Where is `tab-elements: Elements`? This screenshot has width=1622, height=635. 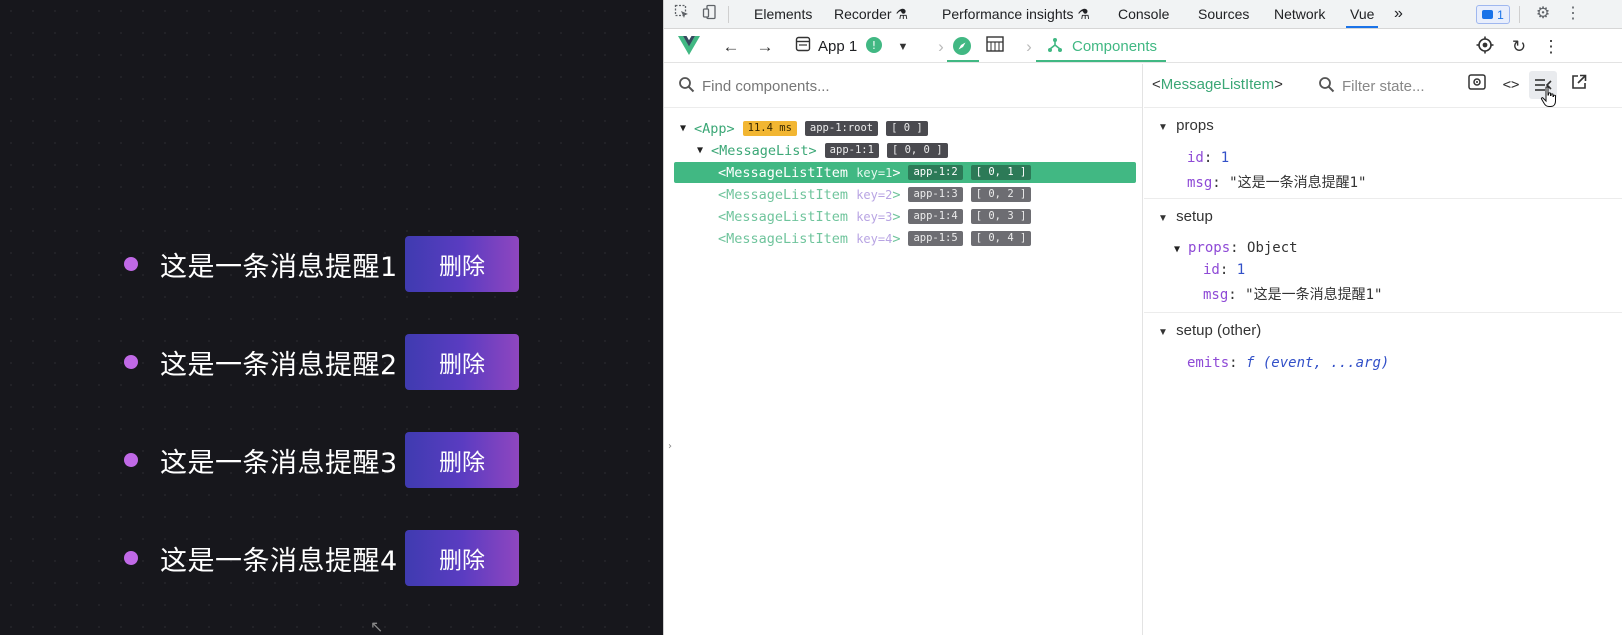
tab-elements: Elements is located at coordinates (783, 14).